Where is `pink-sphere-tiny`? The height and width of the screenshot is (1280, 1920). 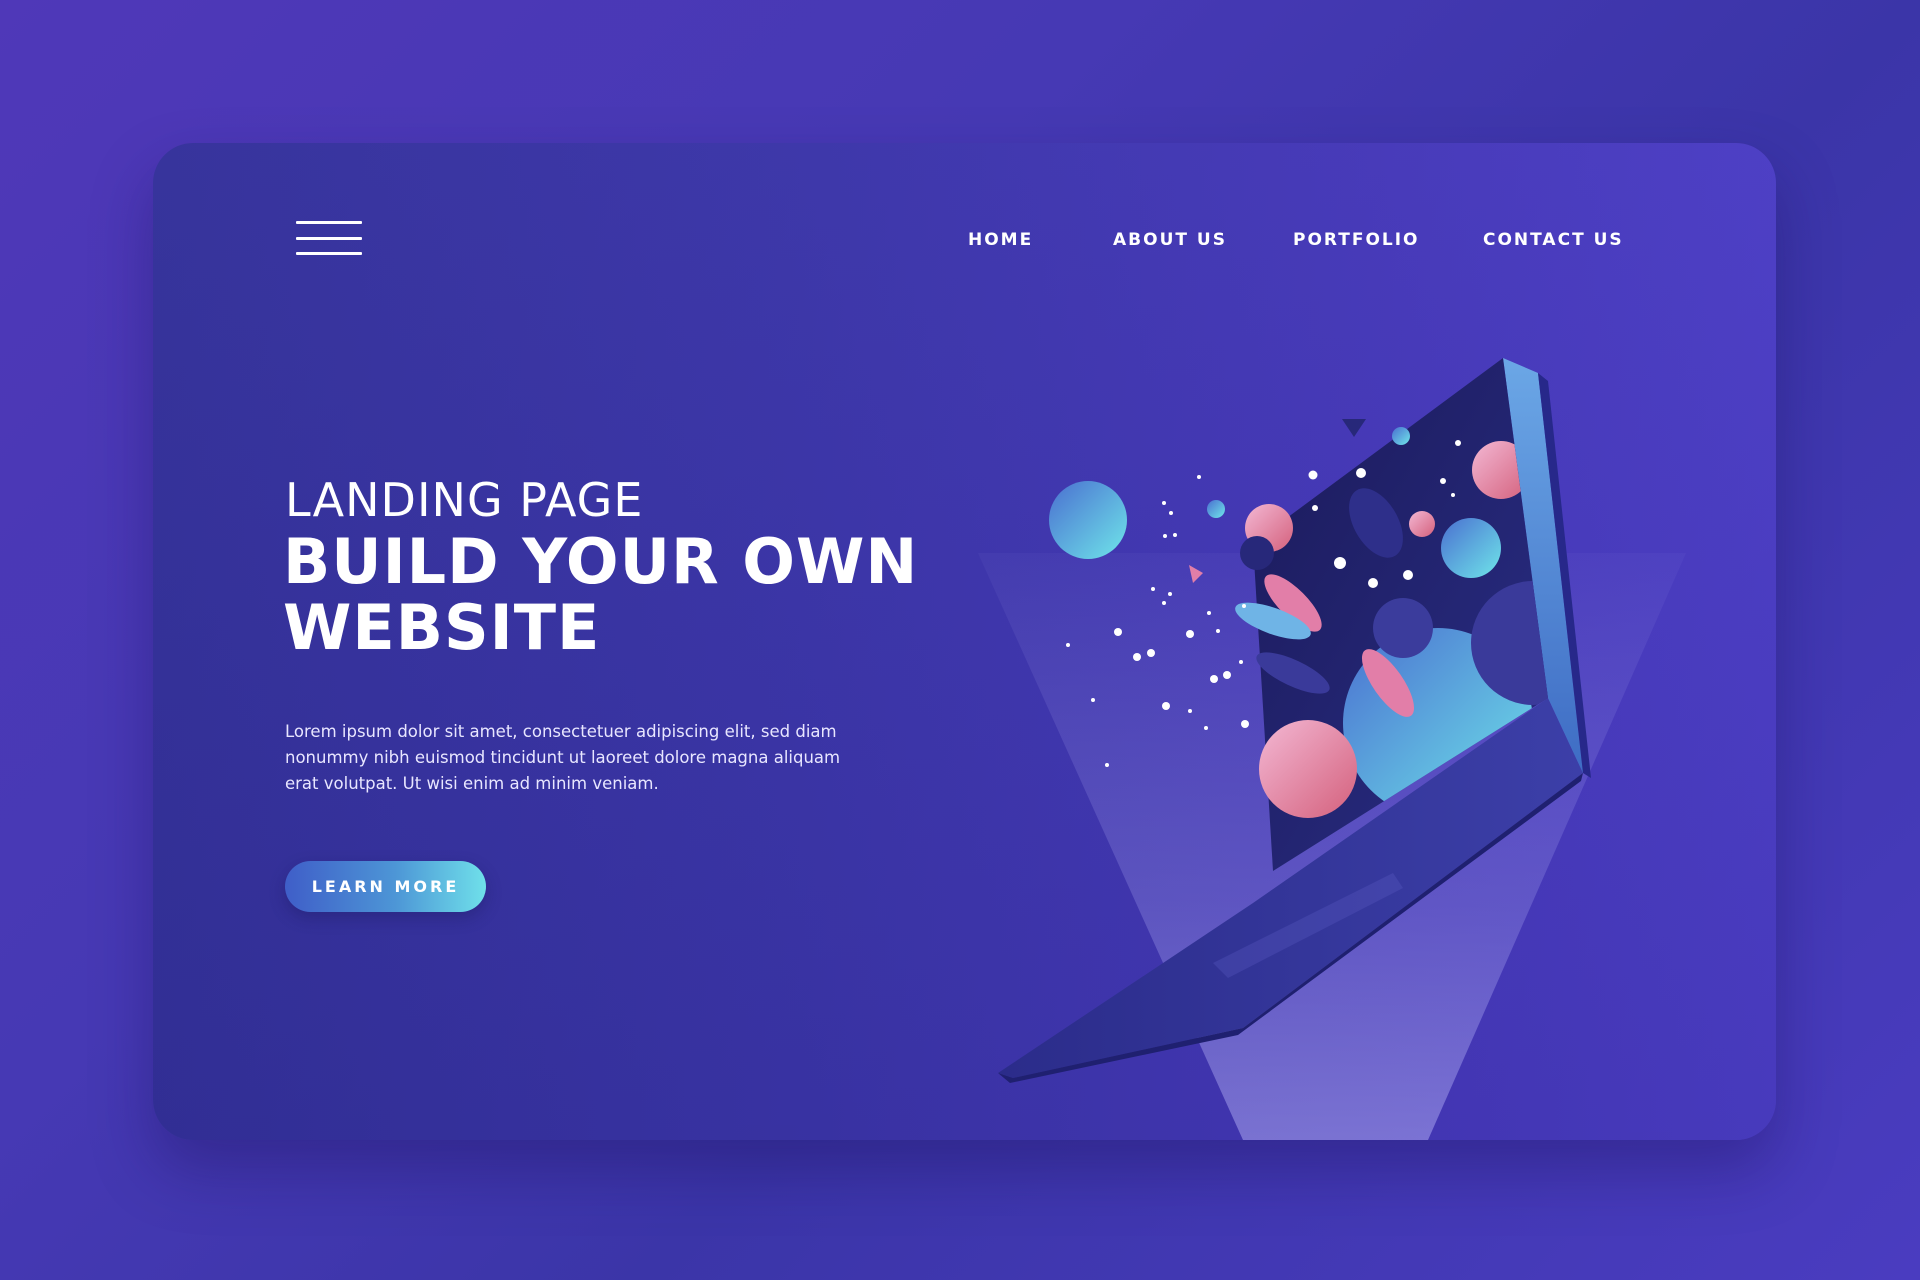 pink-sphere-tiny is located at coordinates (1422, 524).